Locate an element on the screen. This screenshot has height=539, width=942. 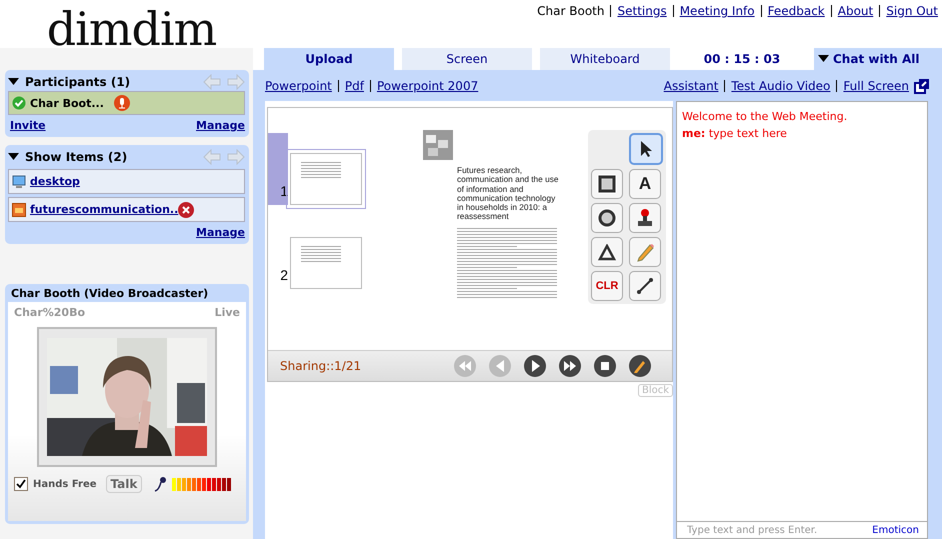
sharing-status: Sharing::1/21 is located at coordinates (321, 366).